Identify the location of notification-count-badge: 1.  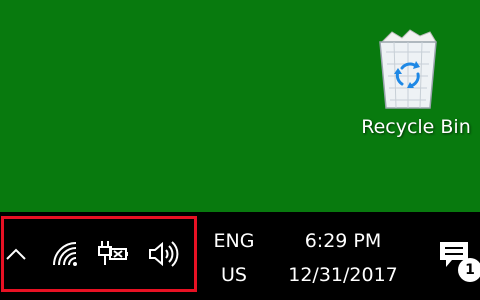
(469, 270).